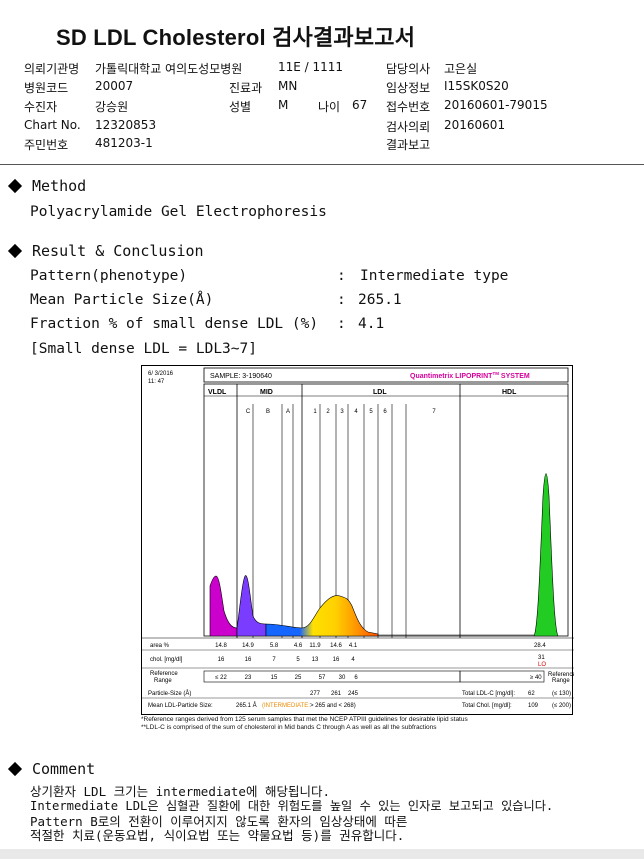 This screenshot has width=644, height=859. What do you see at coordinates (329, 107) in the screenshot?
I see `age-key: 나이` at bounding box center [329, 107].